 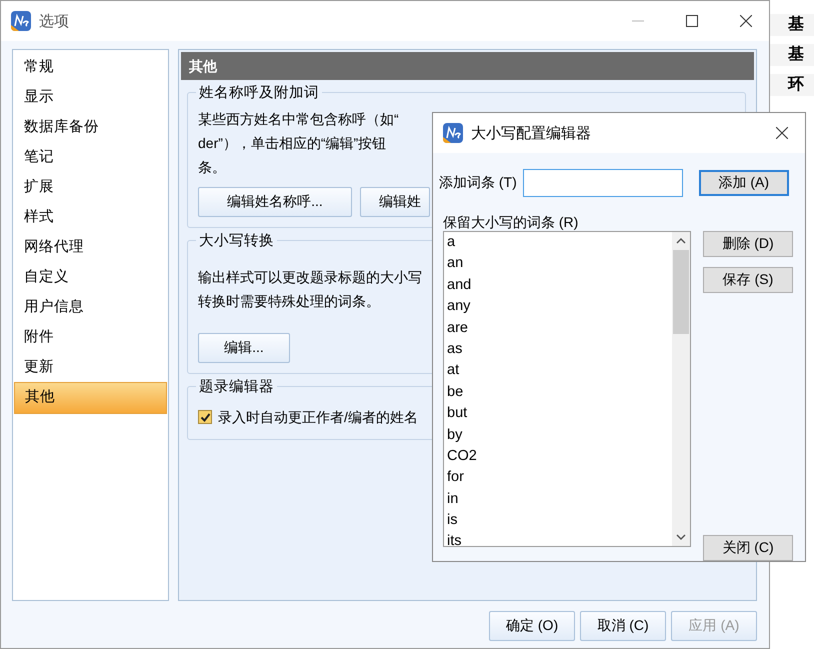 What do you see at coordinates (559, 538) in the screenshot?
I see `list-item: its` at bounding box center [559, 538].